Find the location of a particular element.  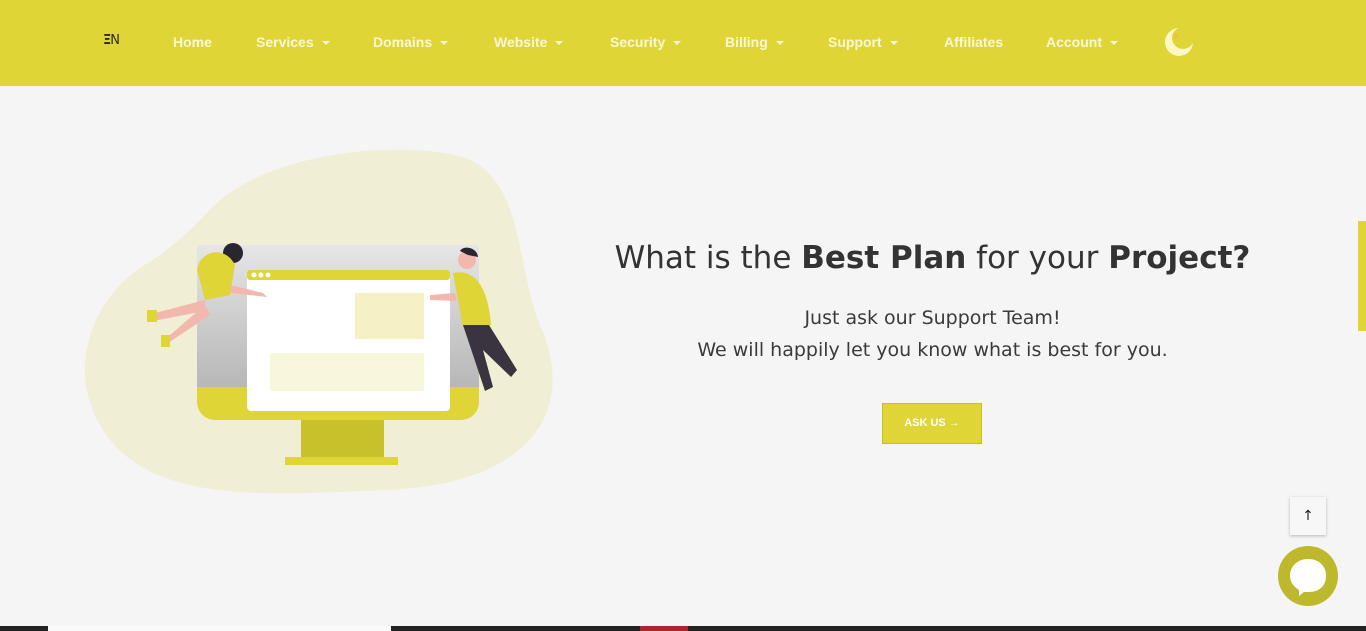

site-logo: ΞN is located at coordinates (111, 41).